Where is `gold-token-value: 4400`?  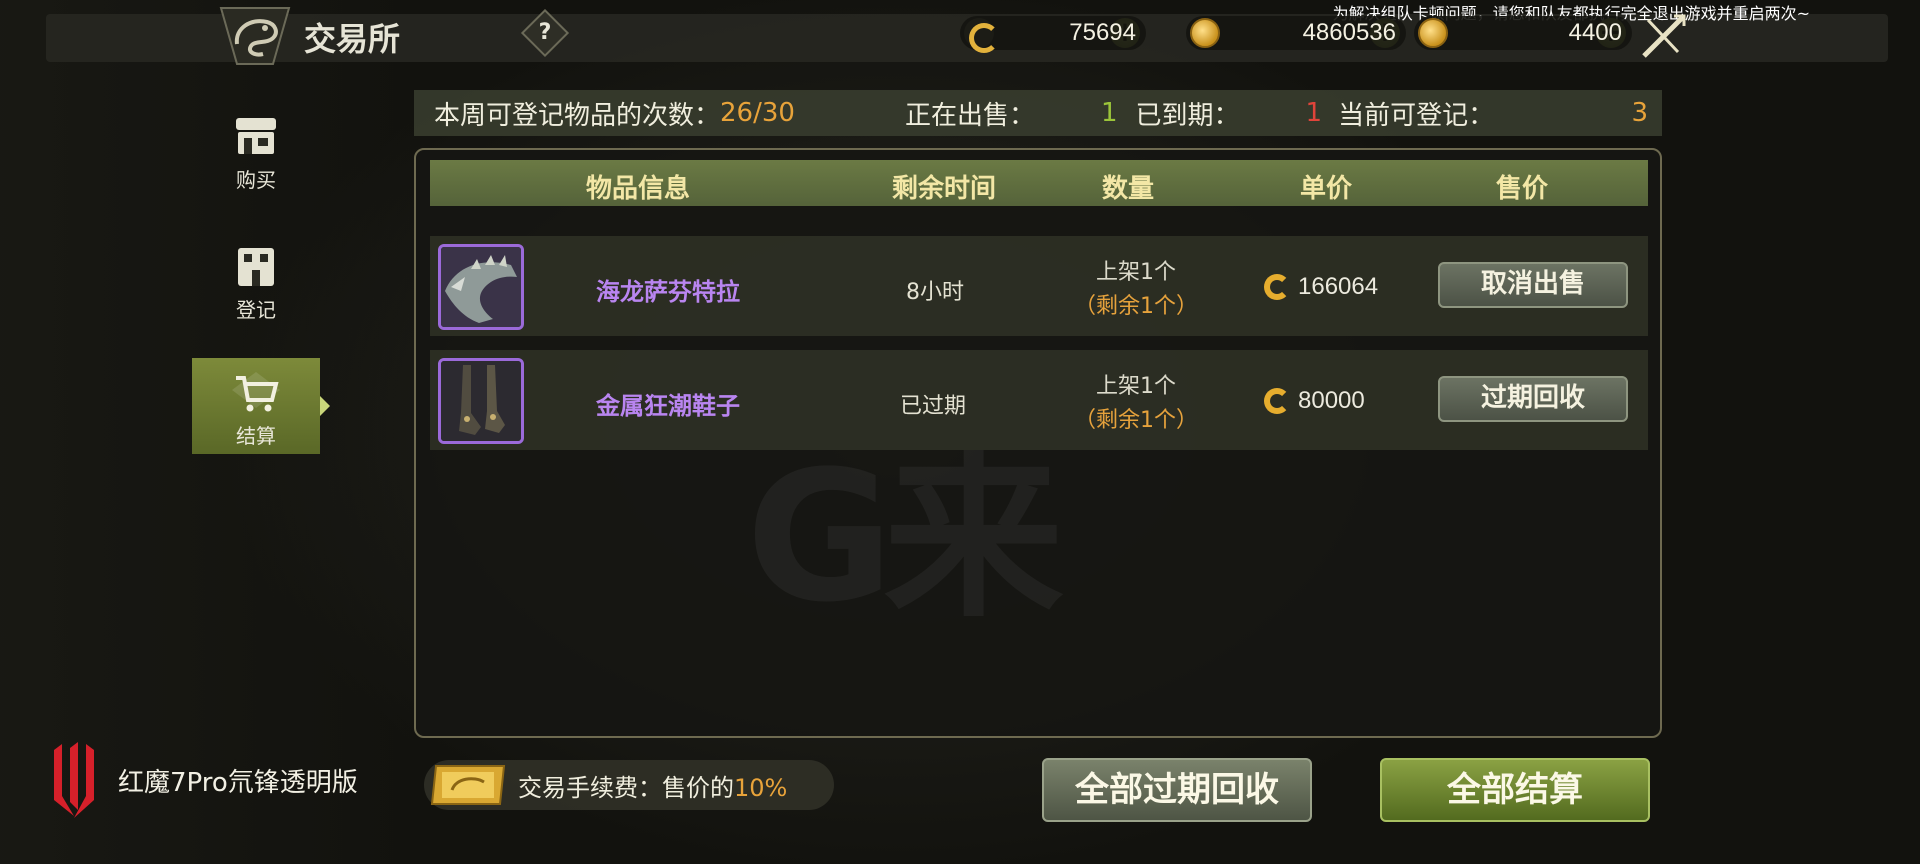
gold-token-value: 4400 is located at coordinates (1595, 32).